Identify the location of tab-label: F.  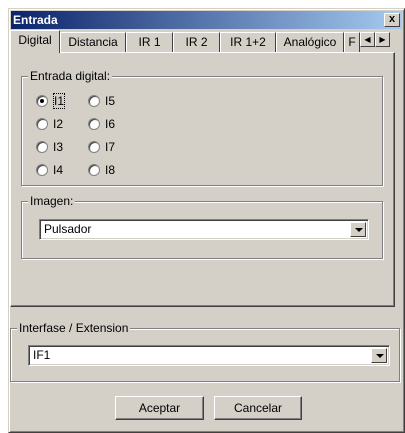
(352, 42).